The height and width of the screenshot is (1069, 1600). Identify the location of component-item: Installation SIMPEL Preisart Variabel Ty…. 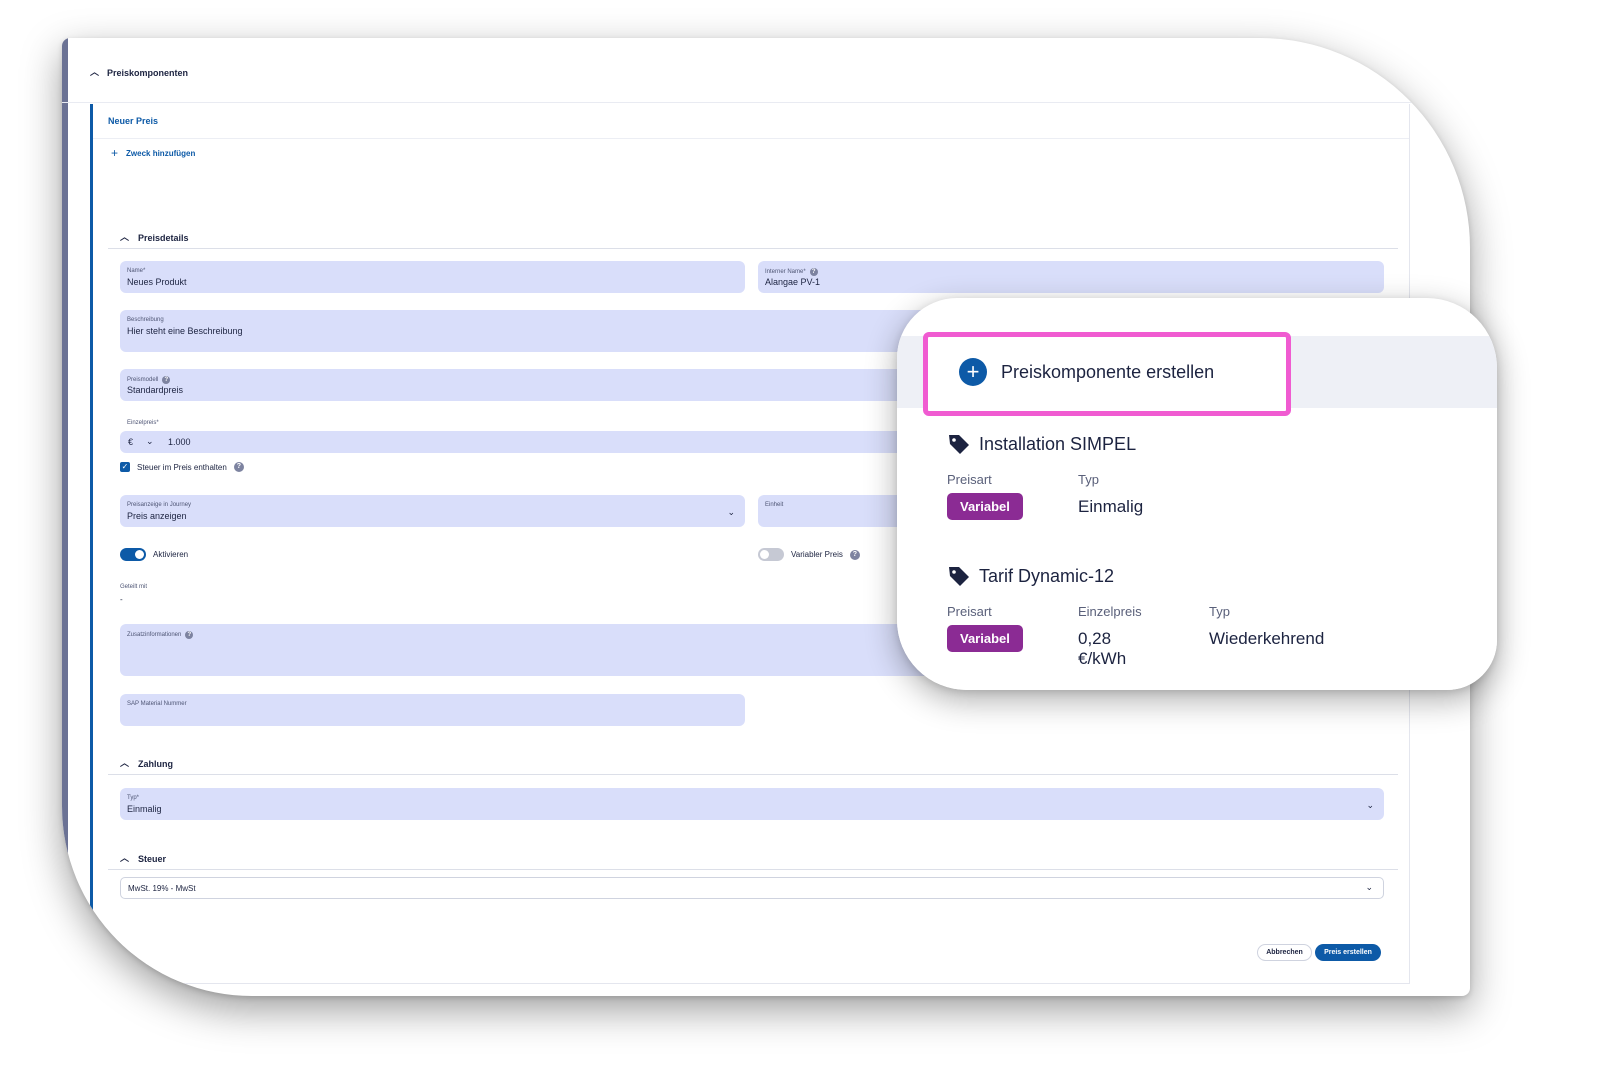
(1045, 482).